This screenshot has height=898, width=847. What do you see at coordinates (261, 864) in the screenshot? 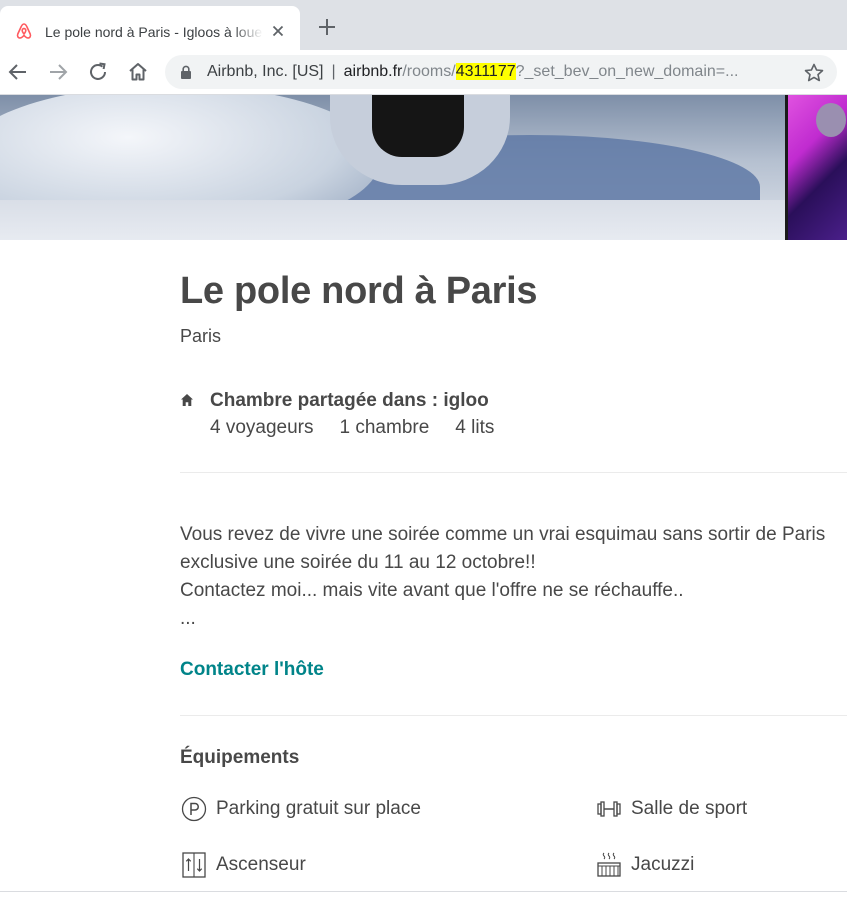
I see `amenity-label: Ascenseur` at bounding box center [261, 864].